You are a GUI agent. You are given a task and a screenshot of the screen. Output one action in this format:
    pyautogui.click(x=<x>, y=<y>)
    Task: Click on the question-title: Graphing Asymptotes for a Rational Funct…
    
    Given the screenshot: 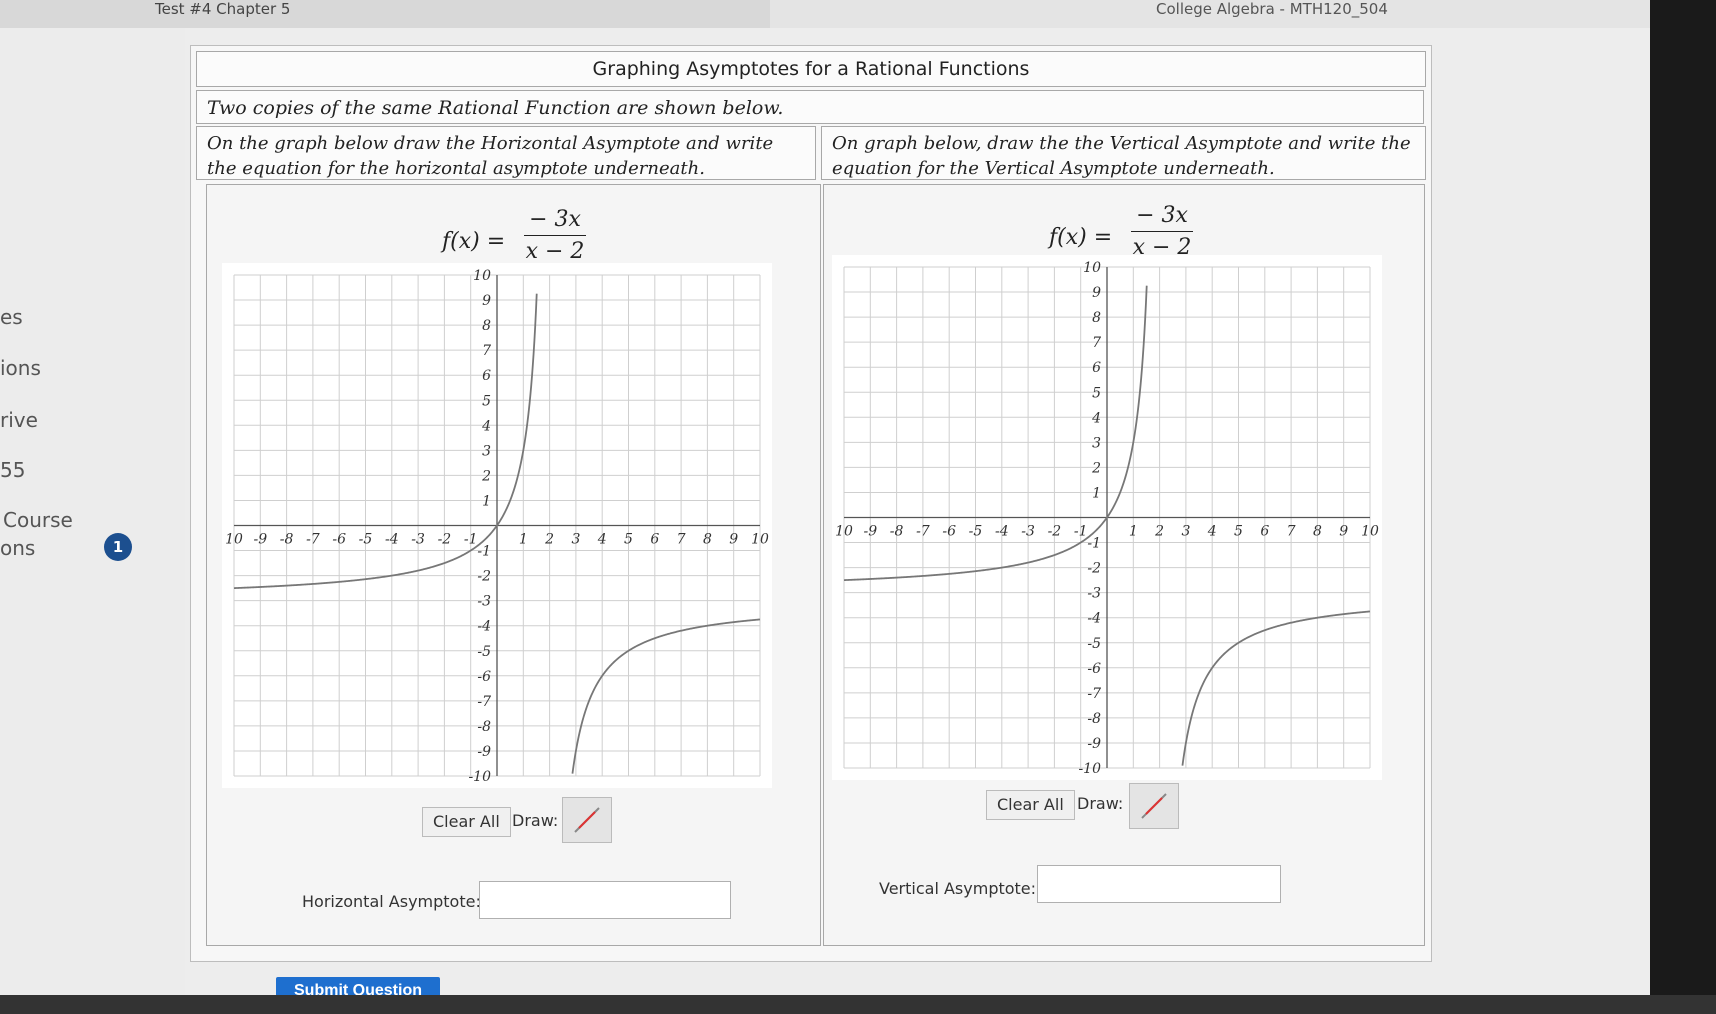 What is the action you would take?
    pyautogui.click(x=811, y=69)
    